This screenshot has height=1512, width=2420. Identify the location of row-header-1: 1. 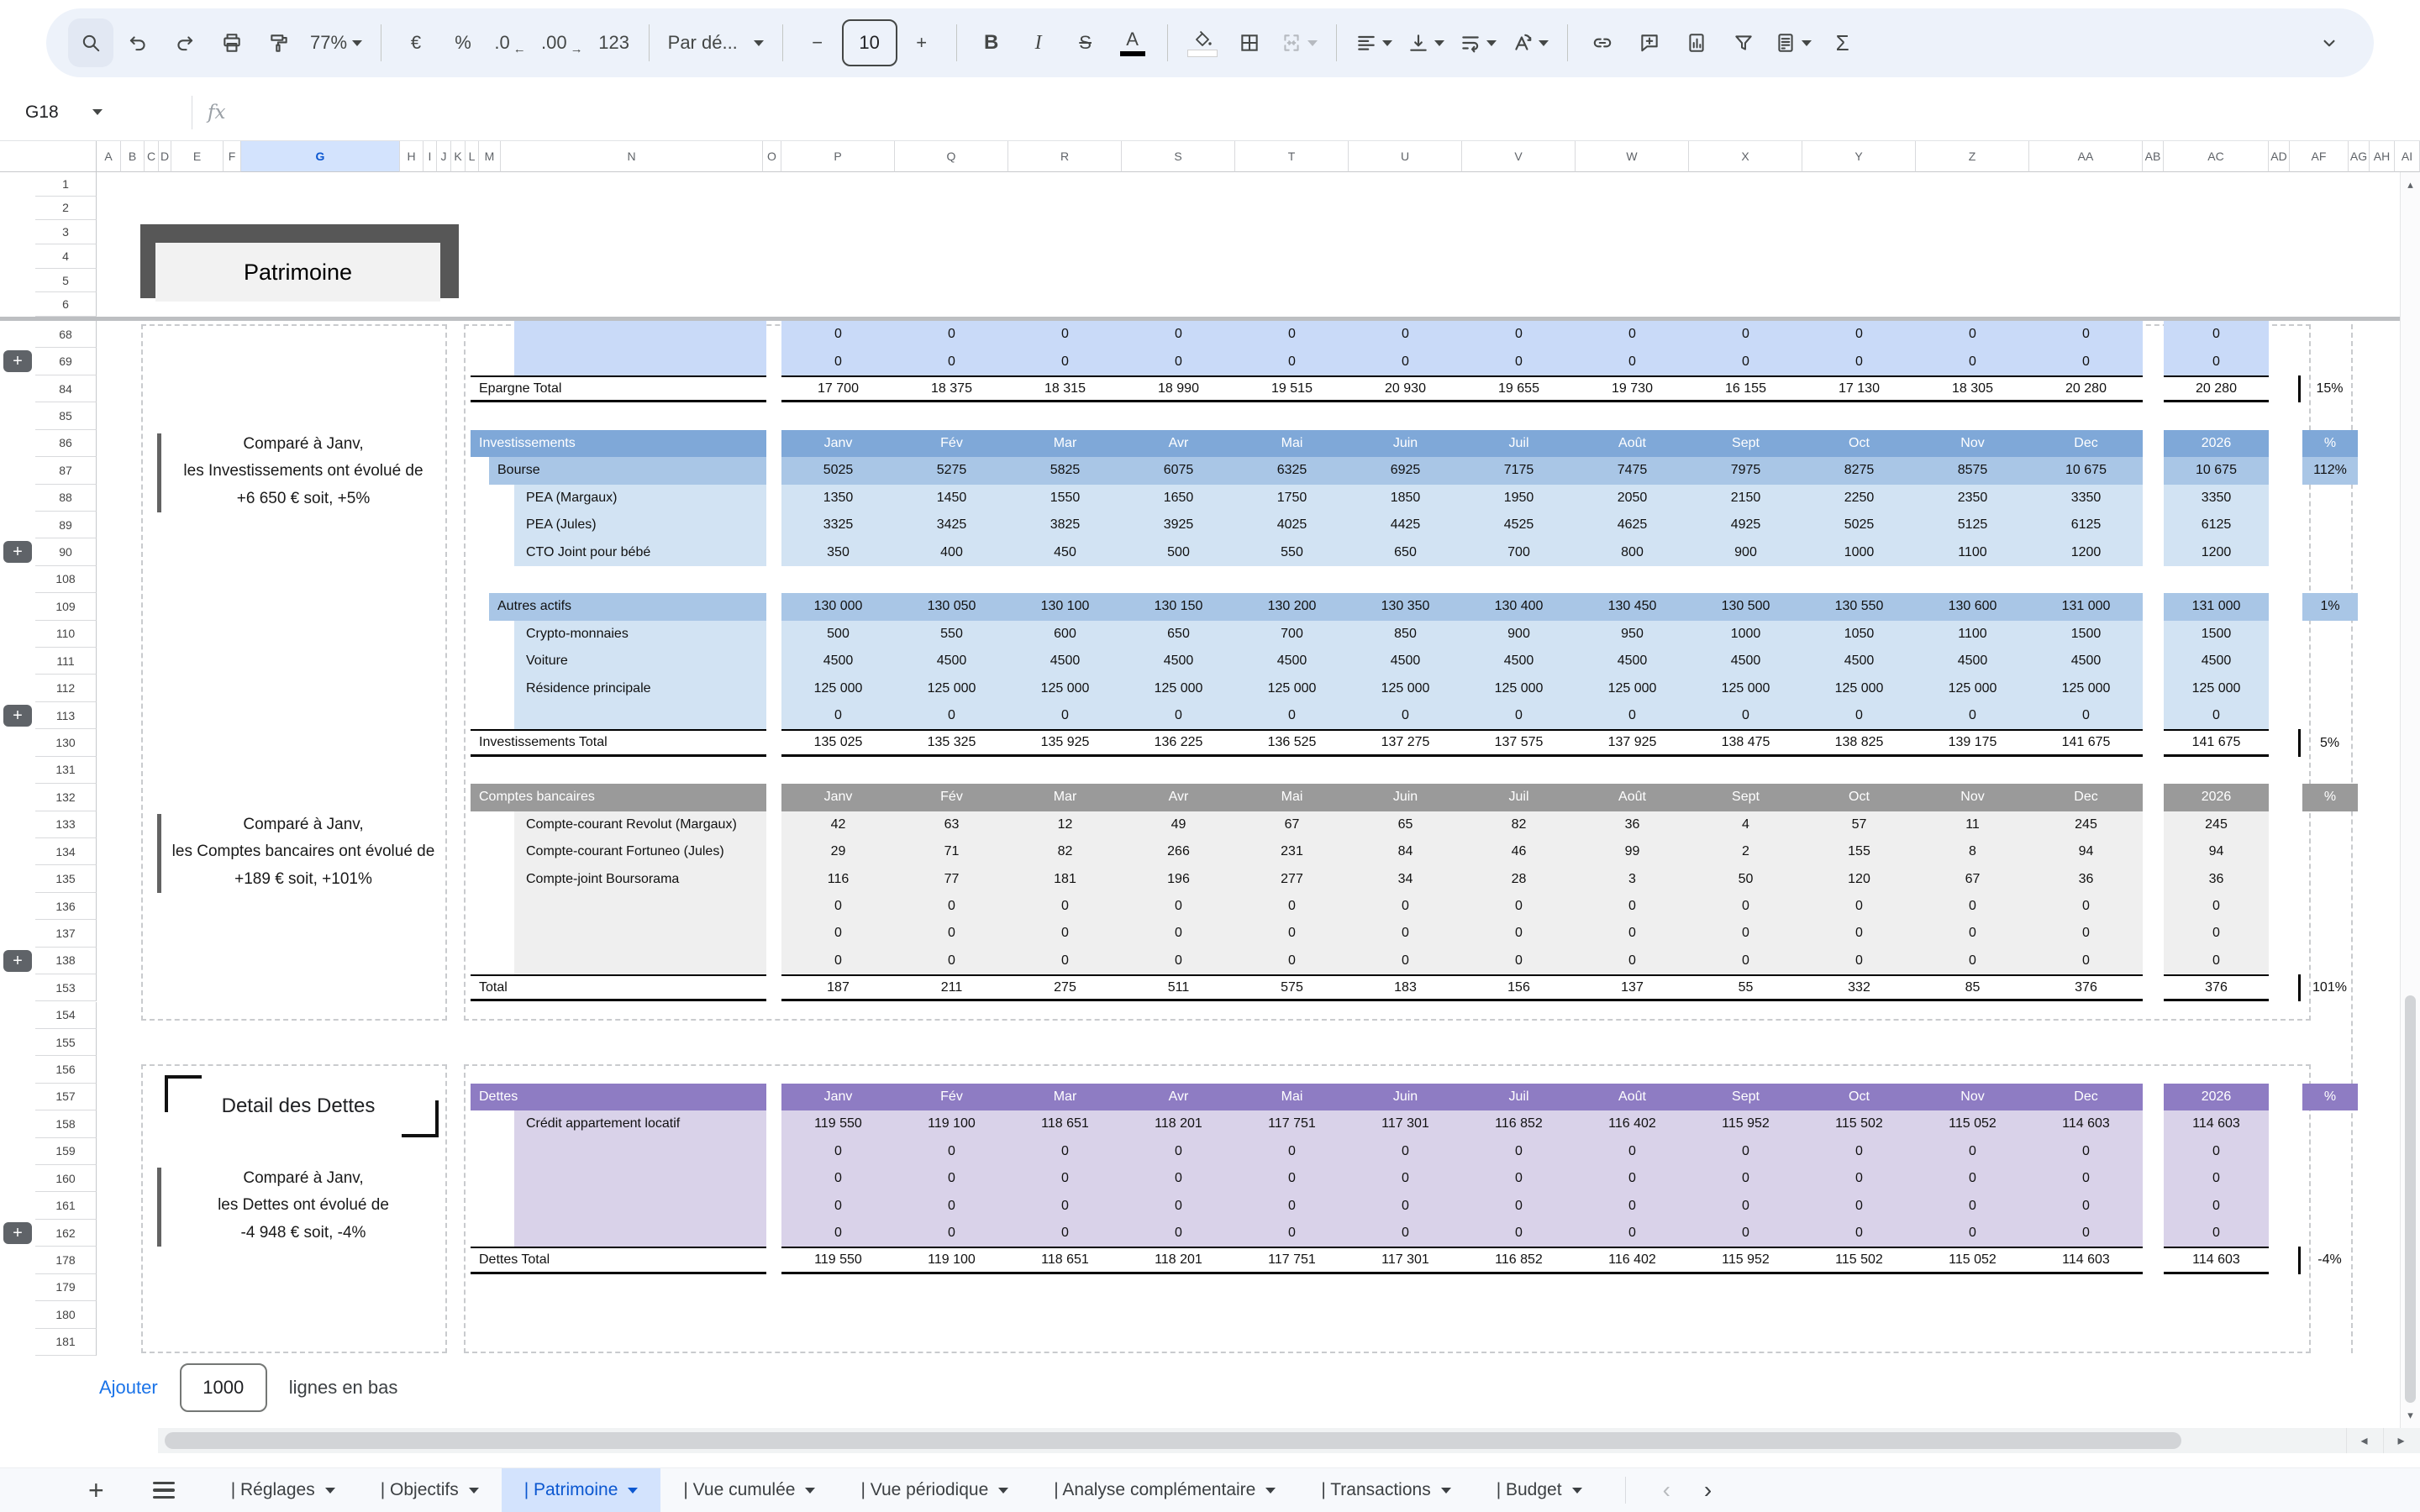
(66, 184).